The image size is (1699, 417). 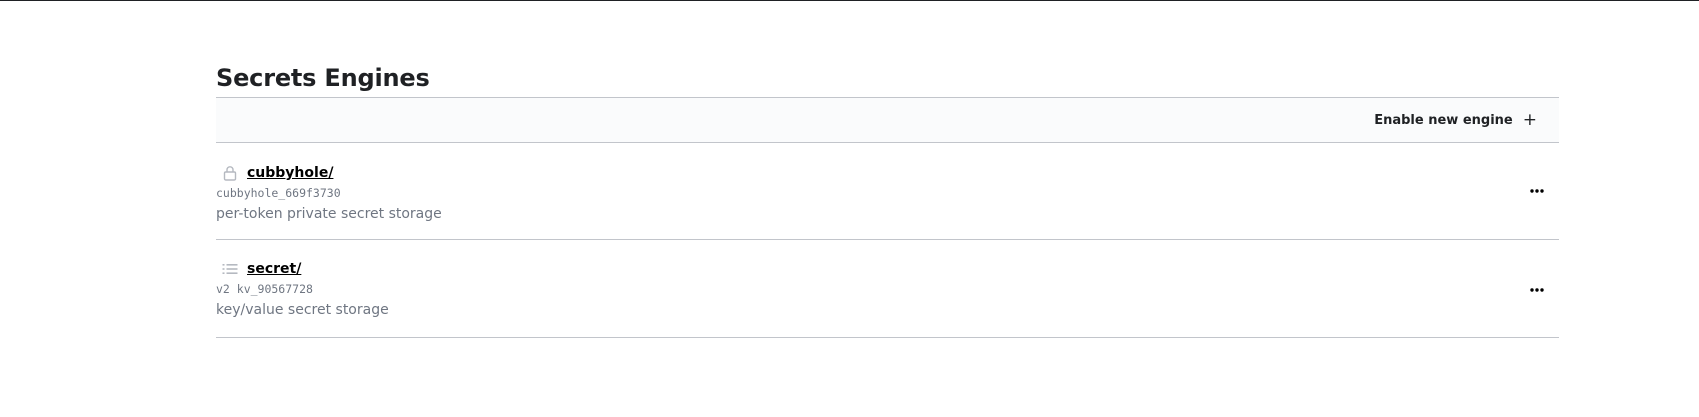 What do you see at coordinates (329, 214) in the screenshot?
I see `engine-description: per-token private secret storage` at bounding box center [329, 214].